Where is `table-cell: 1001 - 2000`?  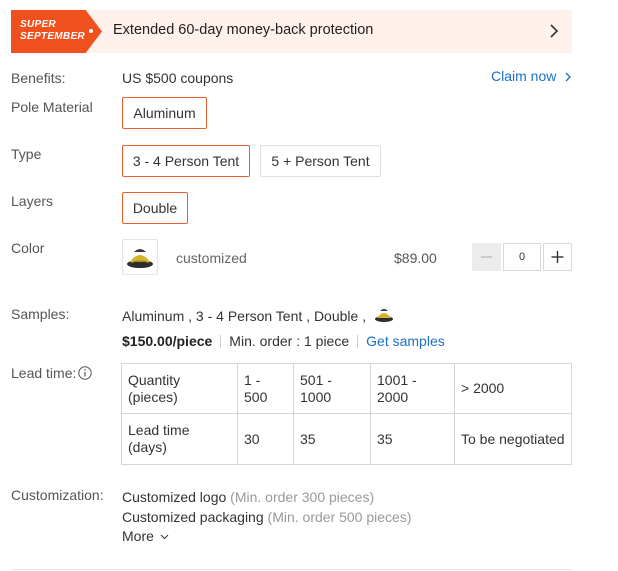
table-cell: 1001 - 2000 is located at coordinates (412, 388).